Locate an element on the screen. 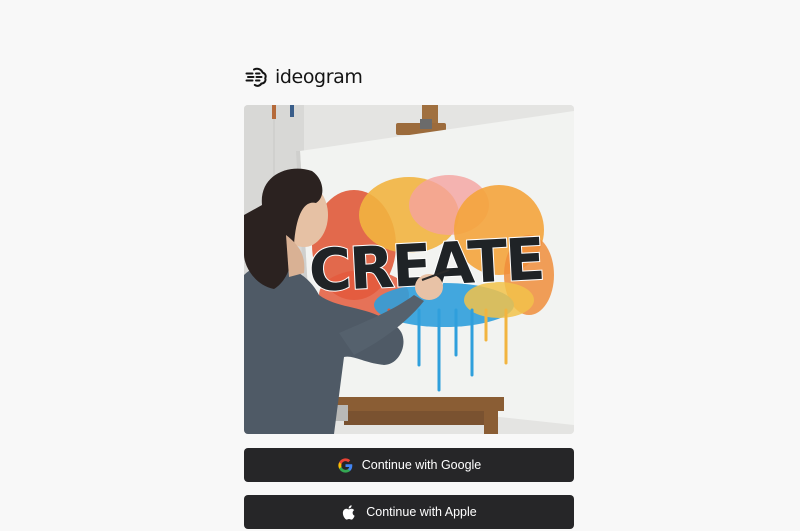 This screenshot has width=800, height=531. continue-with-apple-button: Continue with Apple is located at coordinates (409, 512).